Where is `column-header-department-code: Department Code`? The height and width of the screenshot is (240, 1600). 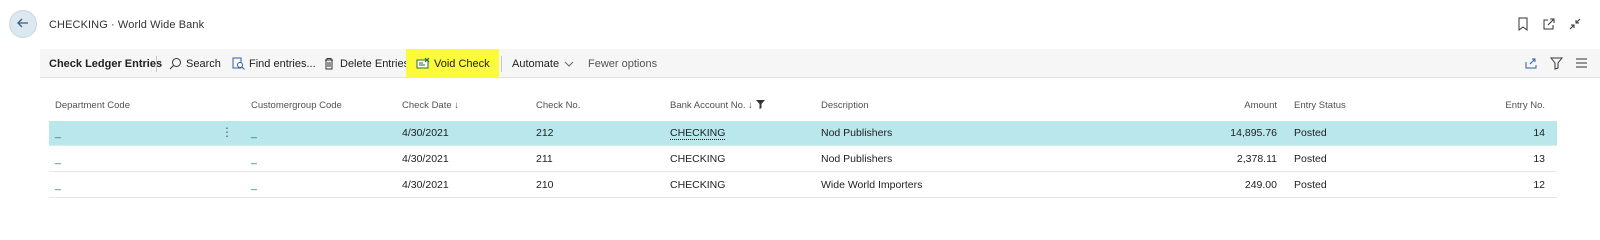
column-header-department-code: Department Code is located at coordinates (92, 105).